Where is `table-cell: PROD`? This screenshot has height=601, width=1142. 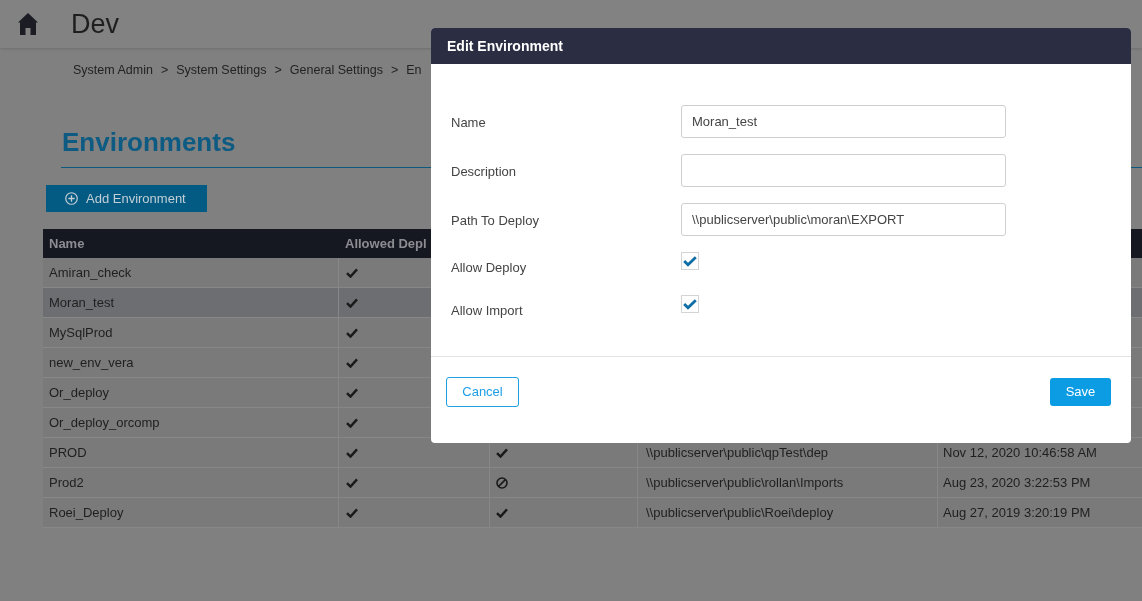 table-cell: PROD is located at coordinates (68, 452).